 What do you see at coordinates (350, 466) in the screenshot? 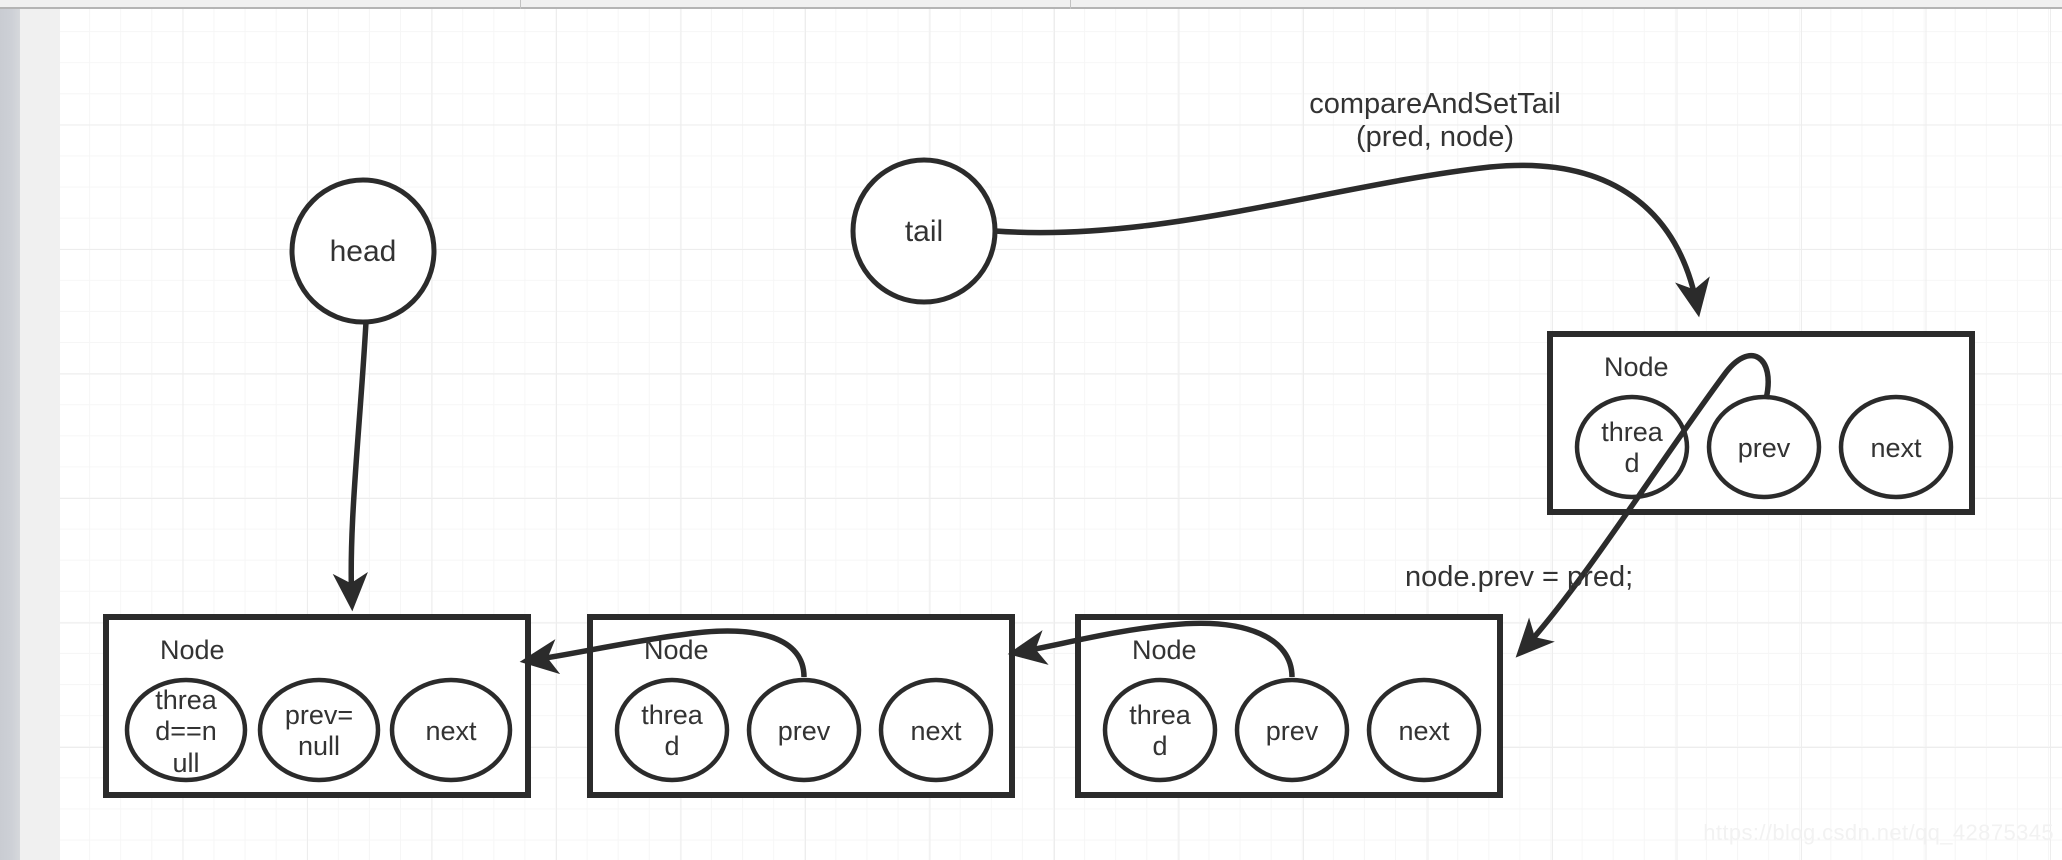
I see `edge-head-to-sentinel` at bounding box center [350, 466].